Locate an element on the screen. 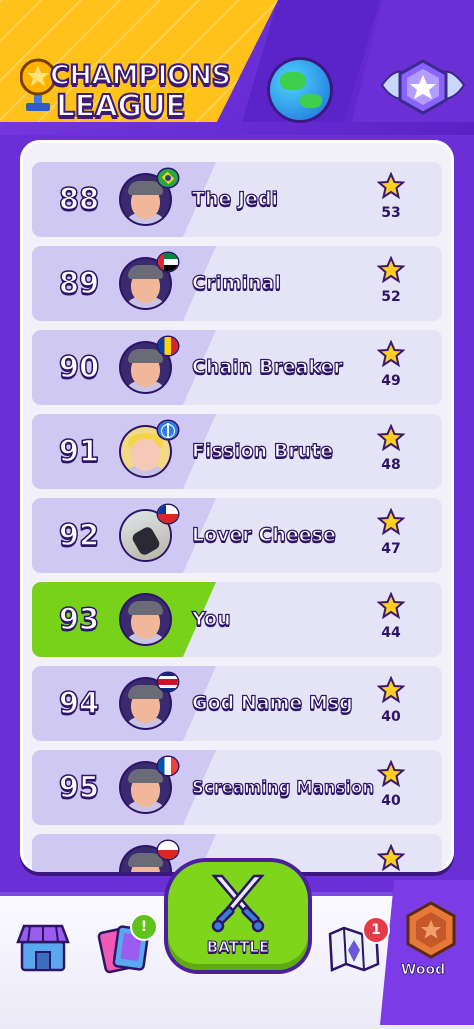  leaderboard-row: 94 God Name Msg 40 is located at coordinates (237, 703).